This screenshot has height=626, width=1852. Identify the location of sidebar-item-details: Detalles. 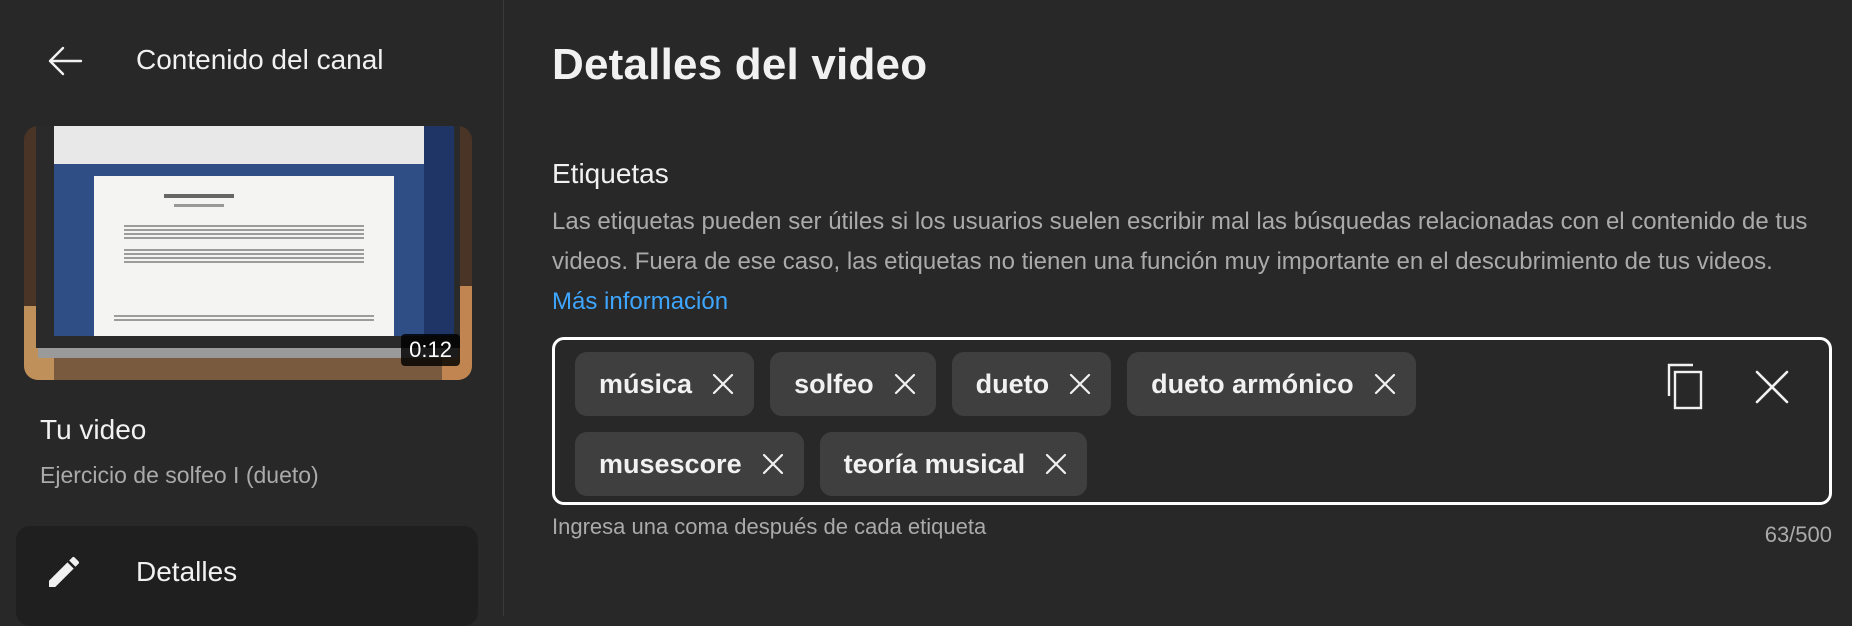
(247, 576).